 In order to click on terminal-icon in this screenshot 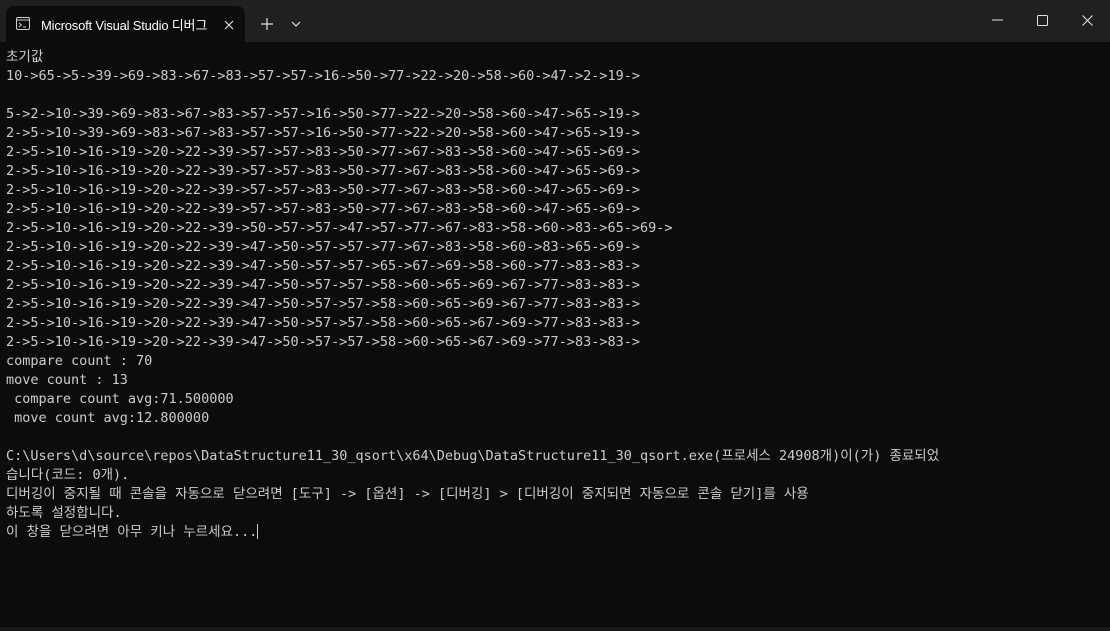, I will do `click(23, 23)`.